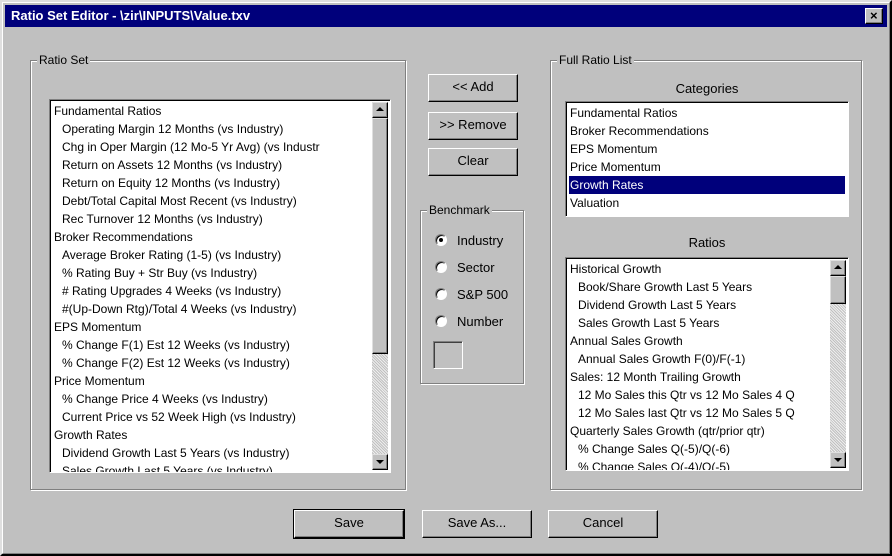  I want to click on ratio-set-list-item: Rec Turnover 12 Months (vs Industry), so click(212, 219).